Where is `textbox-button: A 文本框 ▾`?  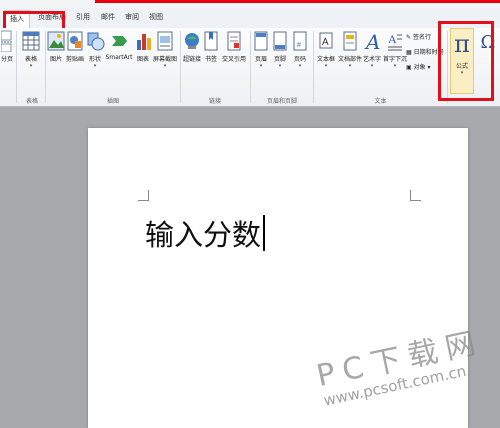
textbox-button: A 文本框 ▾ is located at coordinates (326, 49).